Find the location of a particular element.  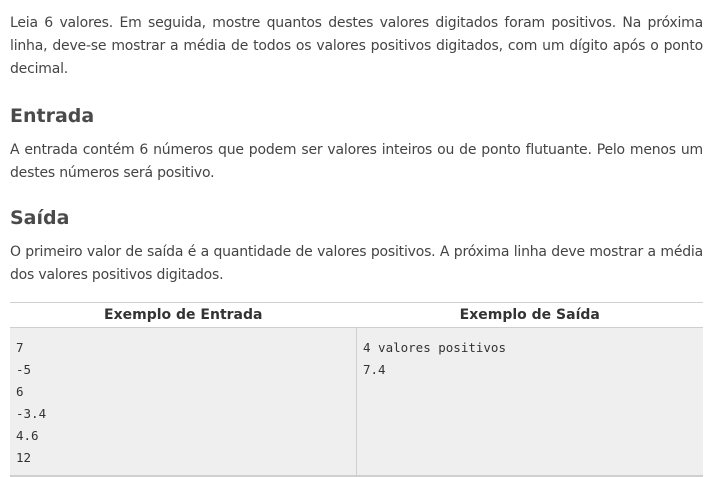

example-input-line: -3.4 is located at coordinates (31, 413).